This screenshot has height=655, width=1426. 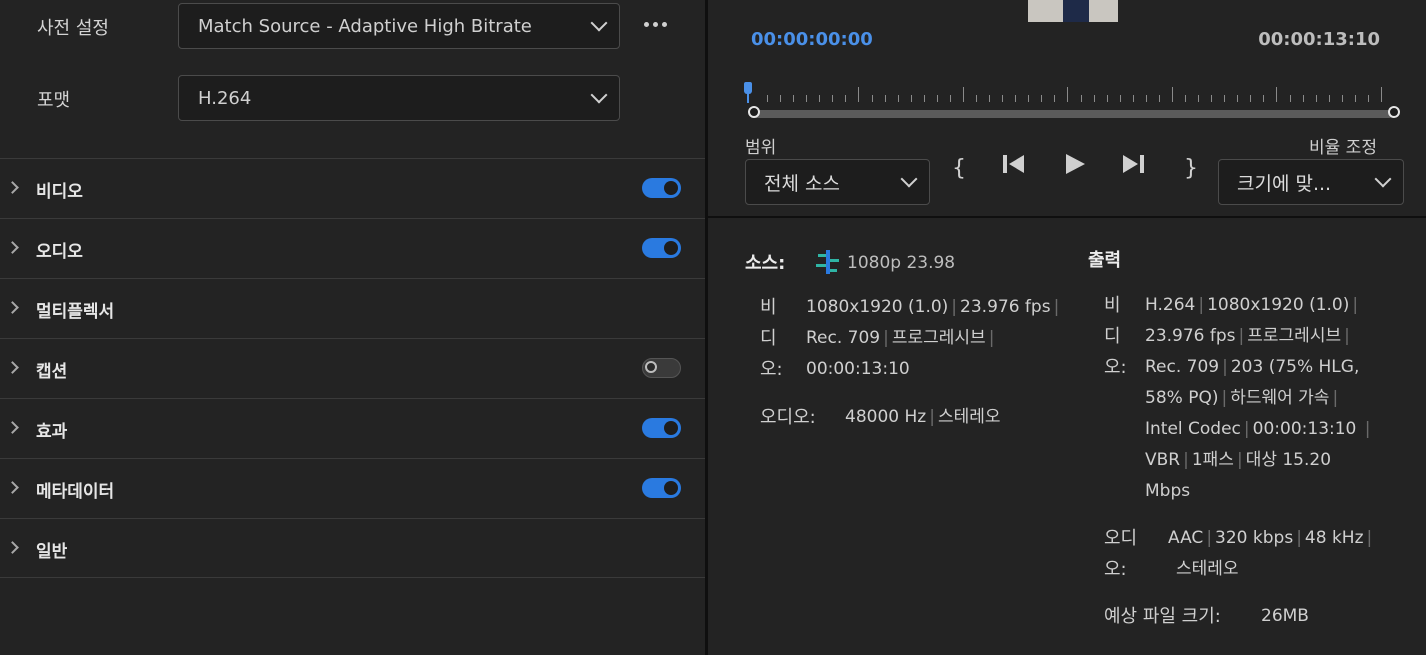 I want to click on transport-controls: { }, so click(x=1073, y=169).